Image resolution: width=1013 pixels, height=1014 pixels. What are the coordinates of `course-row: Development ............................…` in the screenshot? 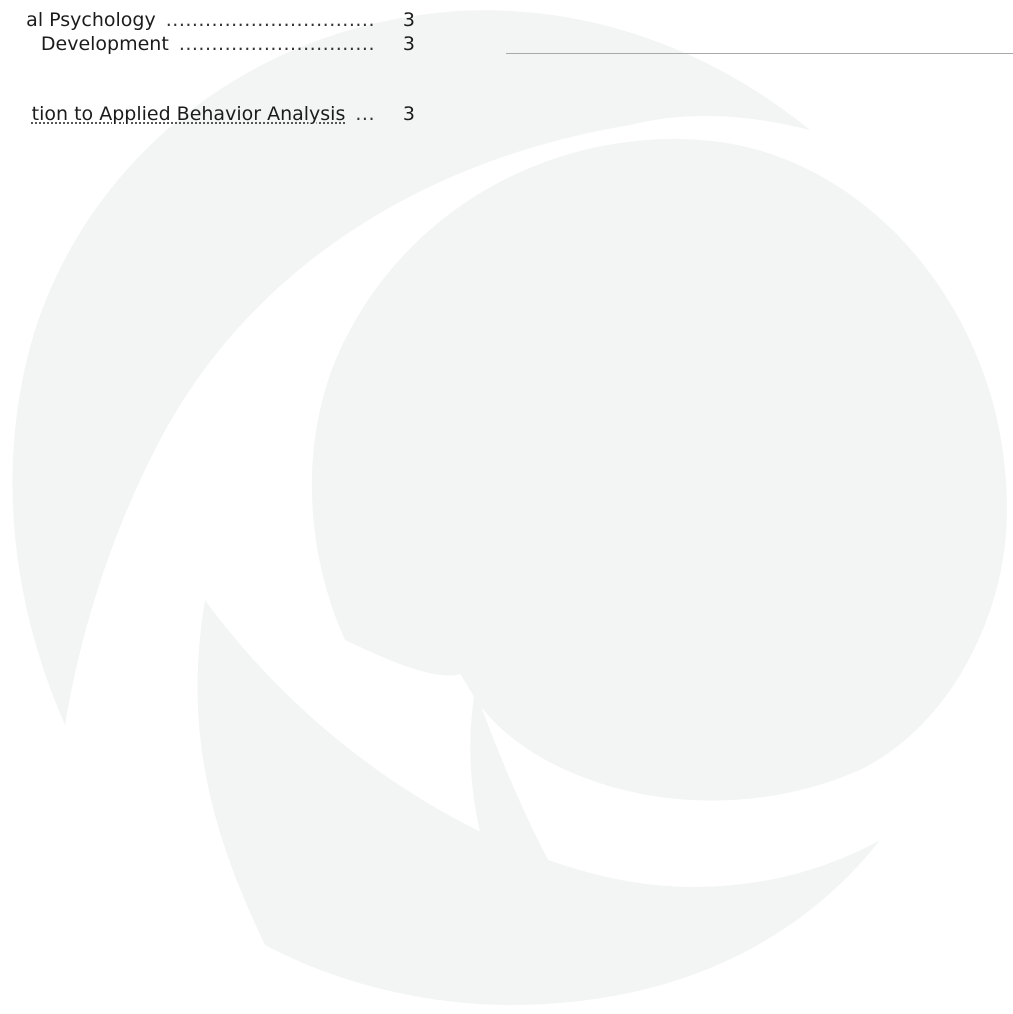 It's located at (207, 44).